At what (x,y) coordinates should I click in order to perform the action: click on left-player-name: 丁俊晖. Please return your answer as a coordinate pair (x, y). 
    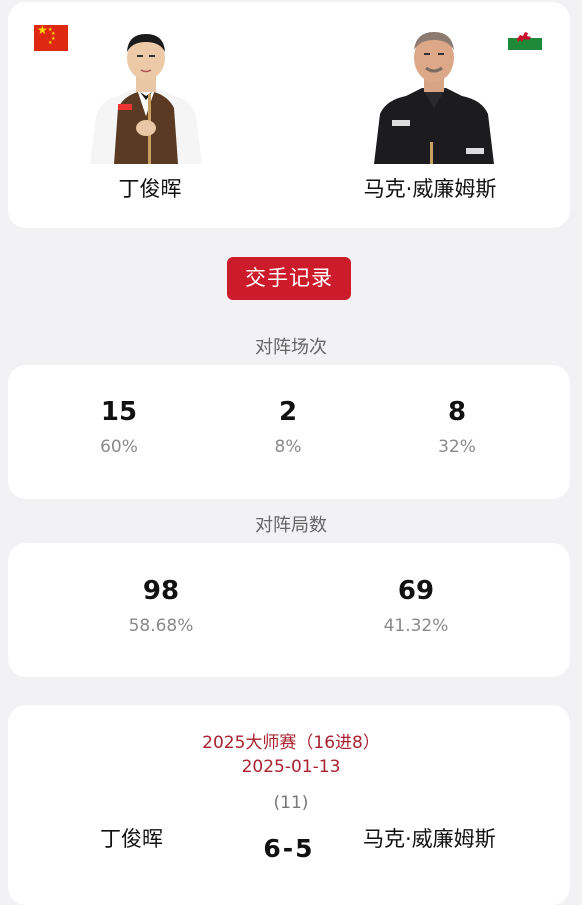
    Looking at the image, I should click on (150, 189).